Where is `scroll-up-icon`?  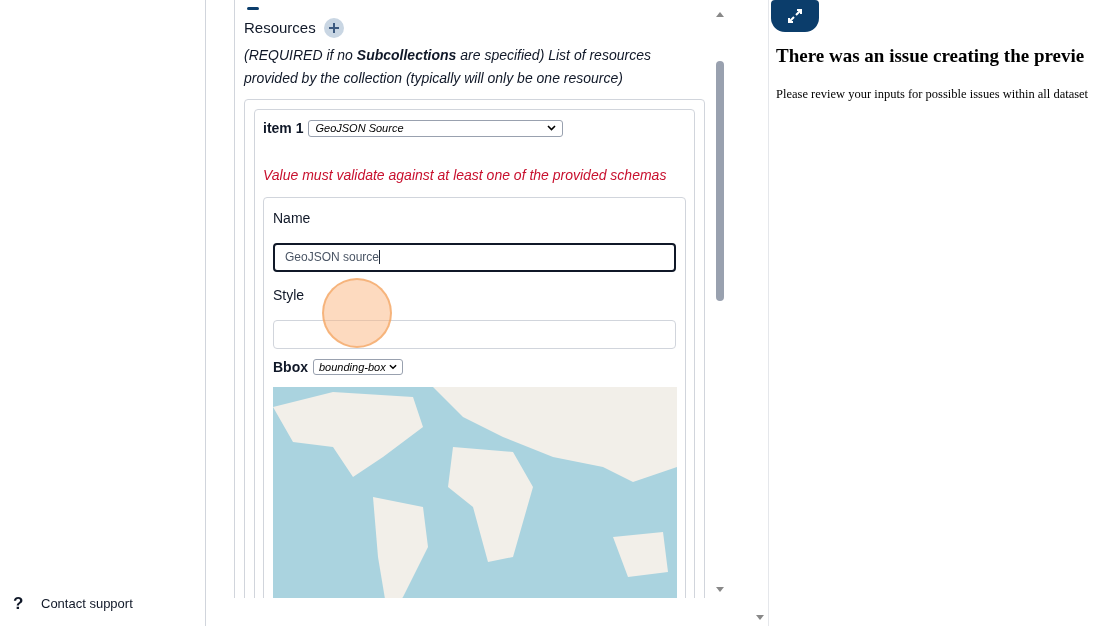
scroll-up-icon is located at coordinates (720, 14).